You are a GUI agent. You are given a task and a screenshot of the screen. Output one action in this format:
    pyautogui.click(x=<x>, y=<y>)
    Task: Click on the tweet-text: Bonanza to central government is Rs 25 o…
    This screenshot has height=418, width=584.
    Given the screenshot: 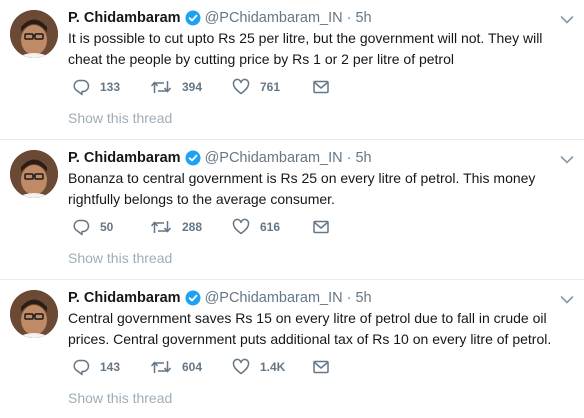 What is the action you would take?
    pyautogui.click(x=302, y=188)
    